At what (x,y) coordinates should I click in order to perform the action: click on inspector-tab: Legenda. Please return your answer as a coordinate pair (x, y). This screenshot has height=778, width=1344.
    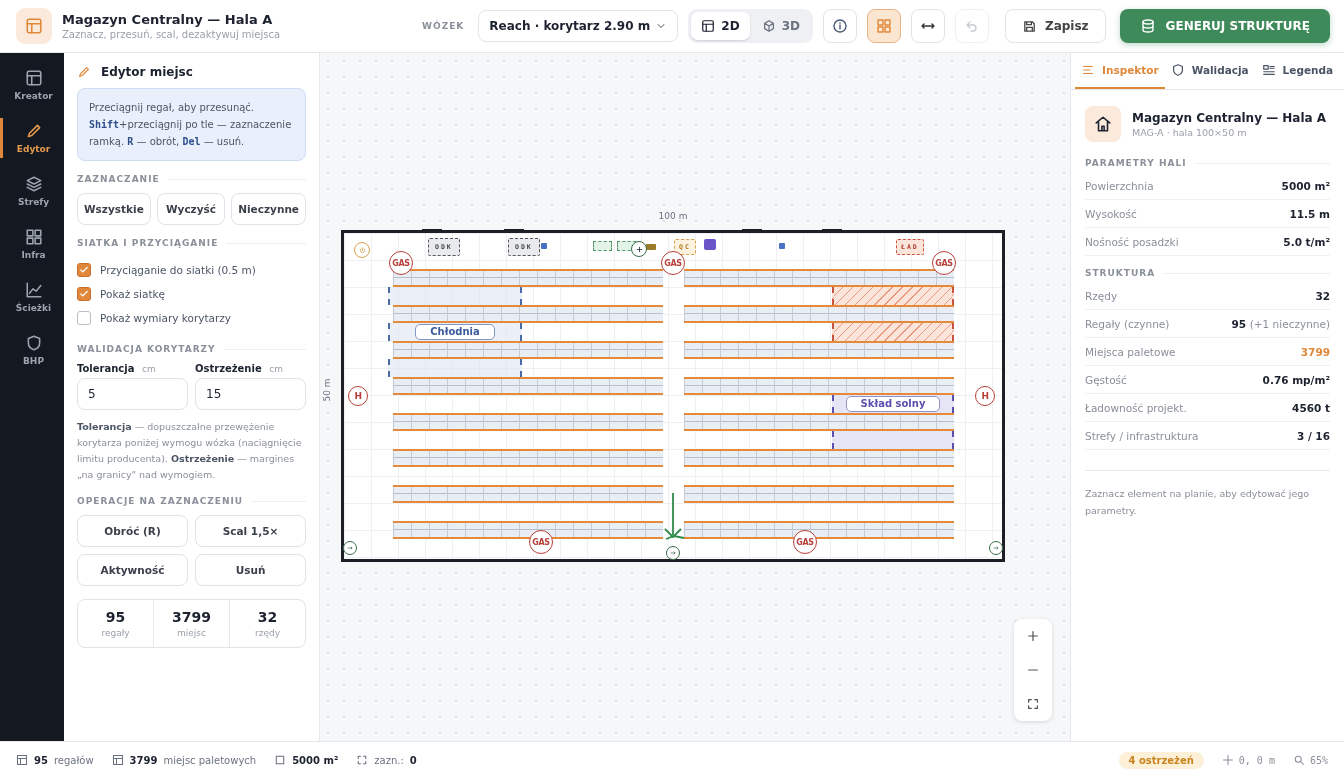
    Looking at the image, I should click on (1297, 71).